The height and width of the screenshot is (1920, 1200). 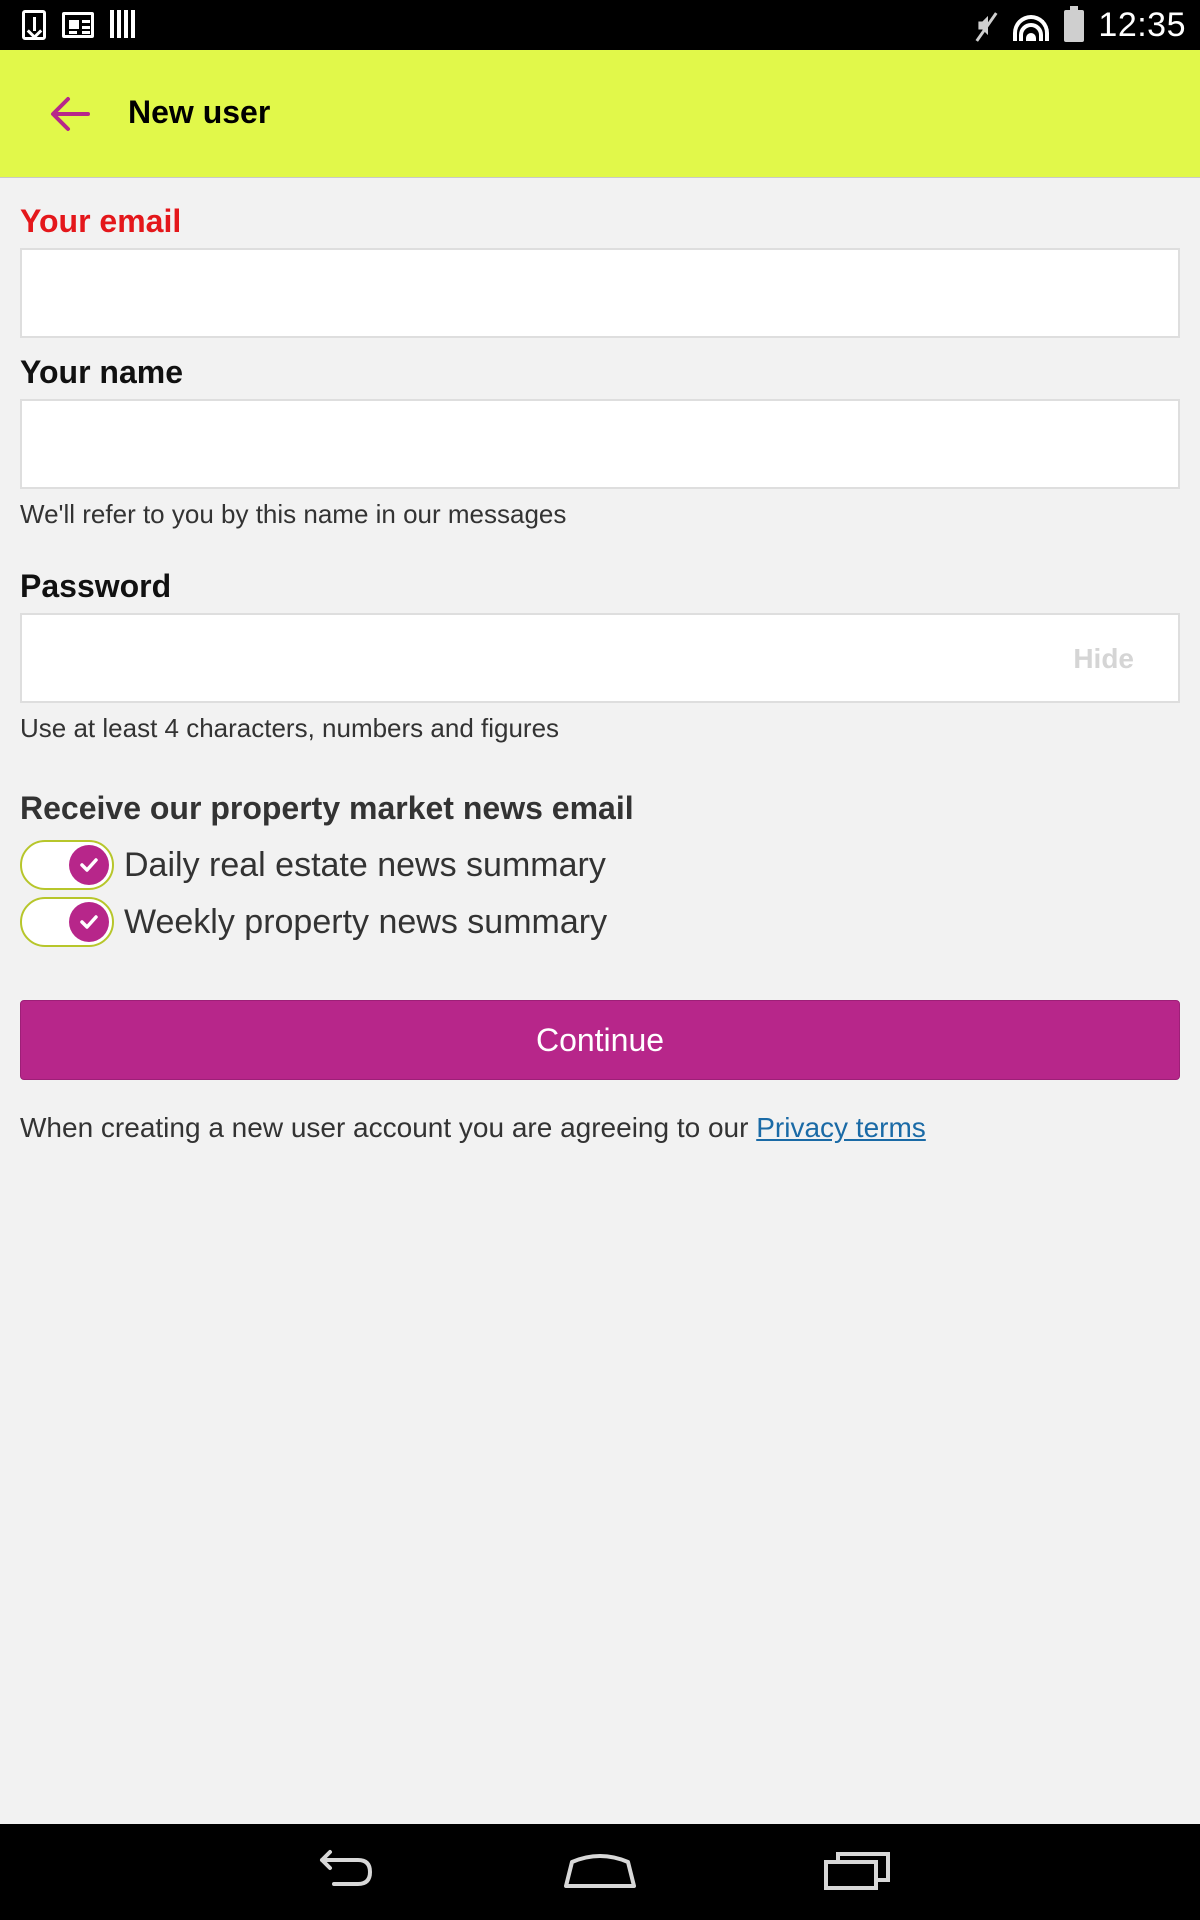 I want to click on toggle-row-daily: Daily real estate news summary, so click(x=600, y=865).